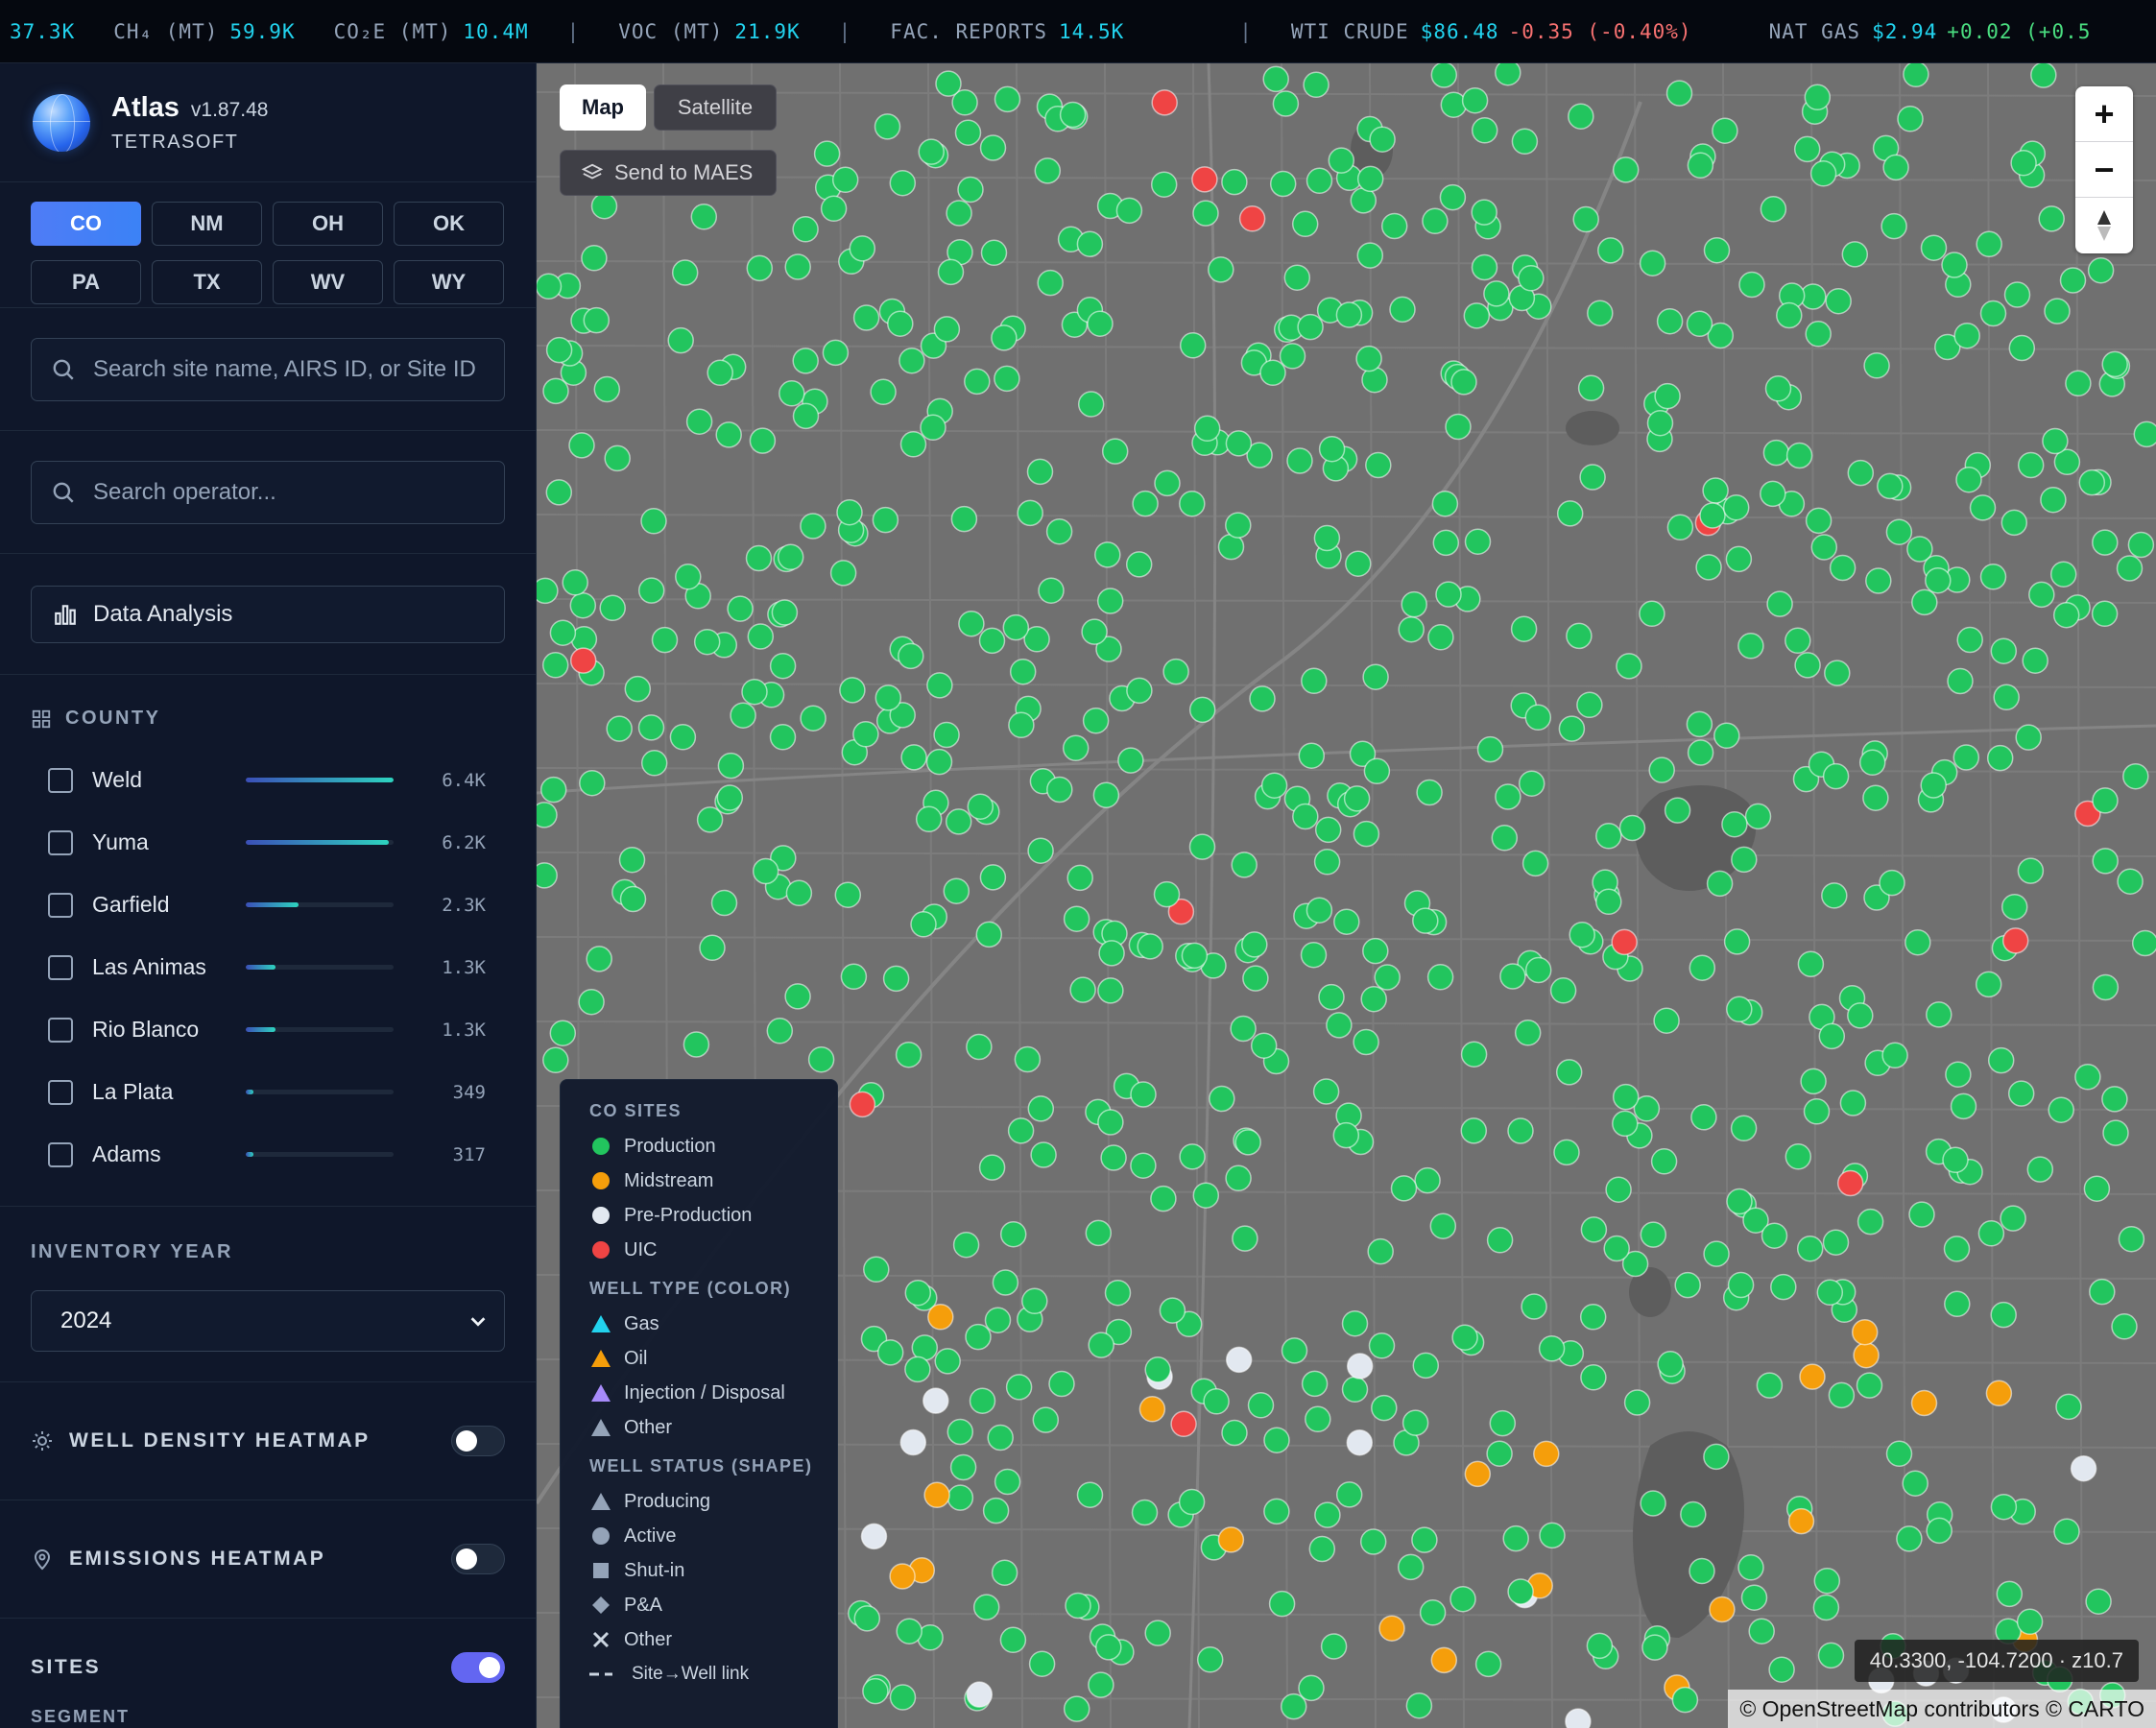  Describe the element at coordinates (268, 369) in the screenshot. I see `site-search-box` at that location.